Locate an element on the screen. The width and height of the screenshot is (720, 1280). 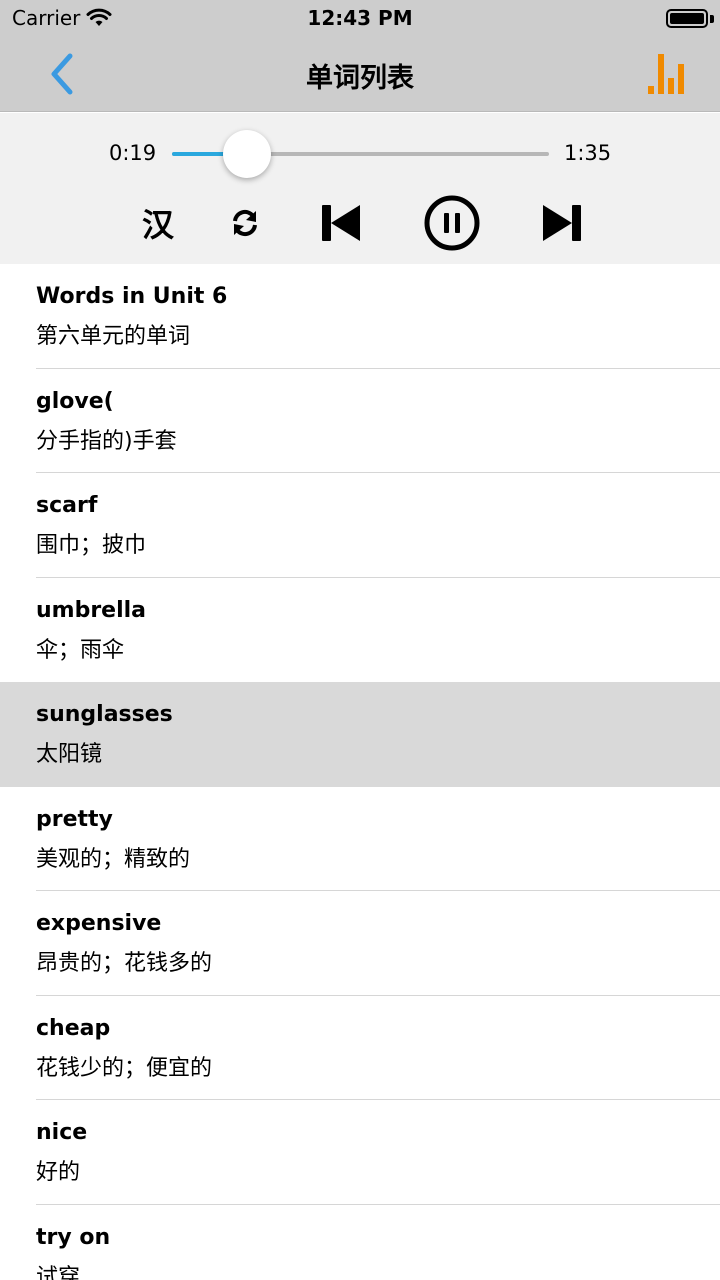
equalizer-button is located at coordinates (668, 74).